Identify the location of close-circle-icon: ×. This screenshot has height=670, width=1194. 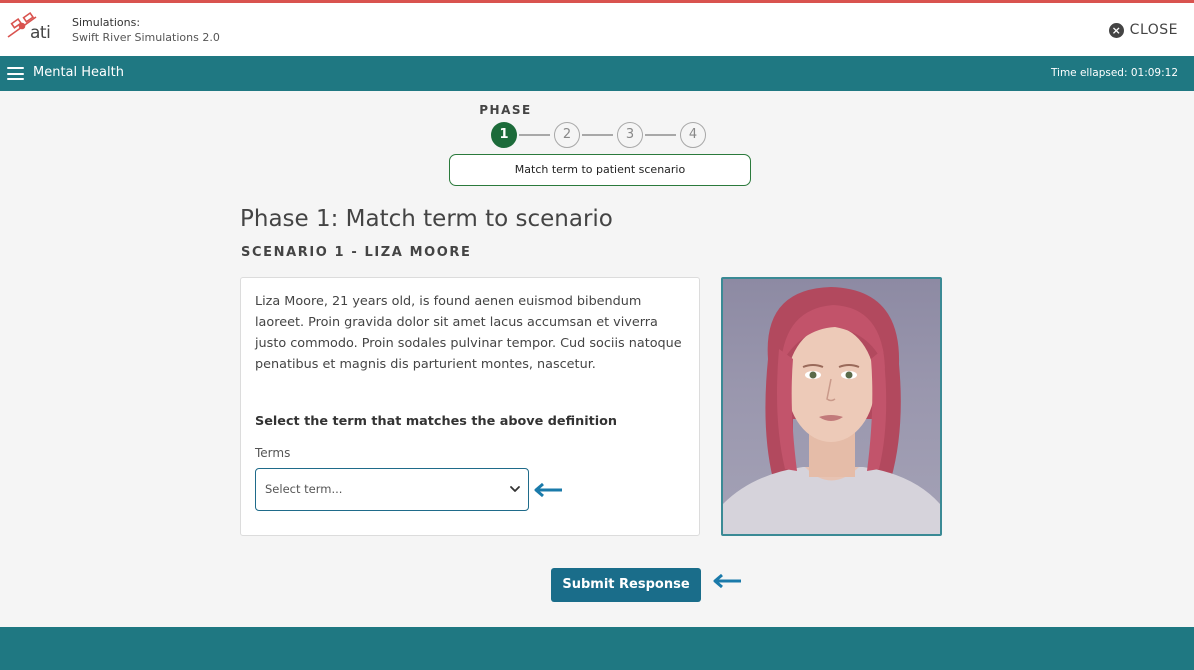
(1116, 30).